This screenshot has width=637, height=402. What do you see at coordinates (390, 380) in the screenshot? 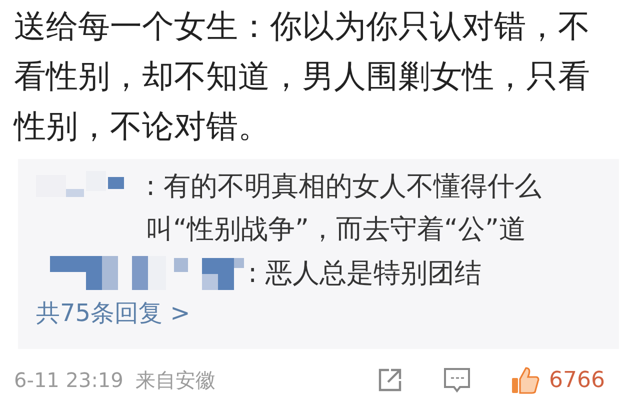
I see `share-icon` at bounding box center [390, 380].